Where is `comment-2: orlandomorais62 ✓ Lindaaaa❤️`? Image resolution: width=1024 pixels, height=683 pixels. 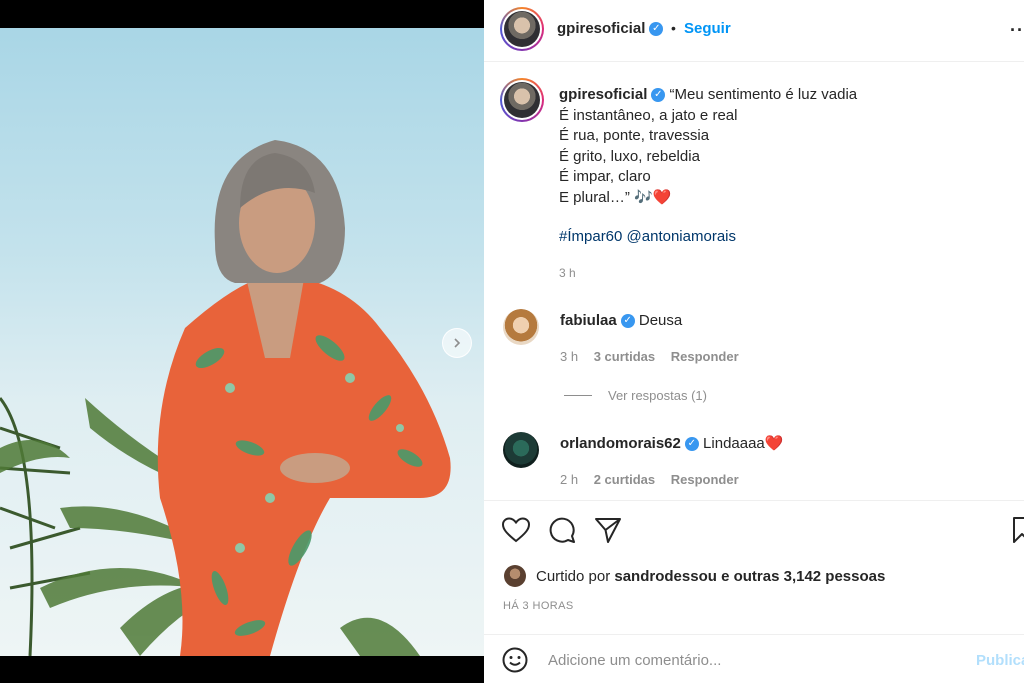 comment-2: orlandomorais62 ✓ Lindaaaa❤️ is located at coordinates (671, 443).